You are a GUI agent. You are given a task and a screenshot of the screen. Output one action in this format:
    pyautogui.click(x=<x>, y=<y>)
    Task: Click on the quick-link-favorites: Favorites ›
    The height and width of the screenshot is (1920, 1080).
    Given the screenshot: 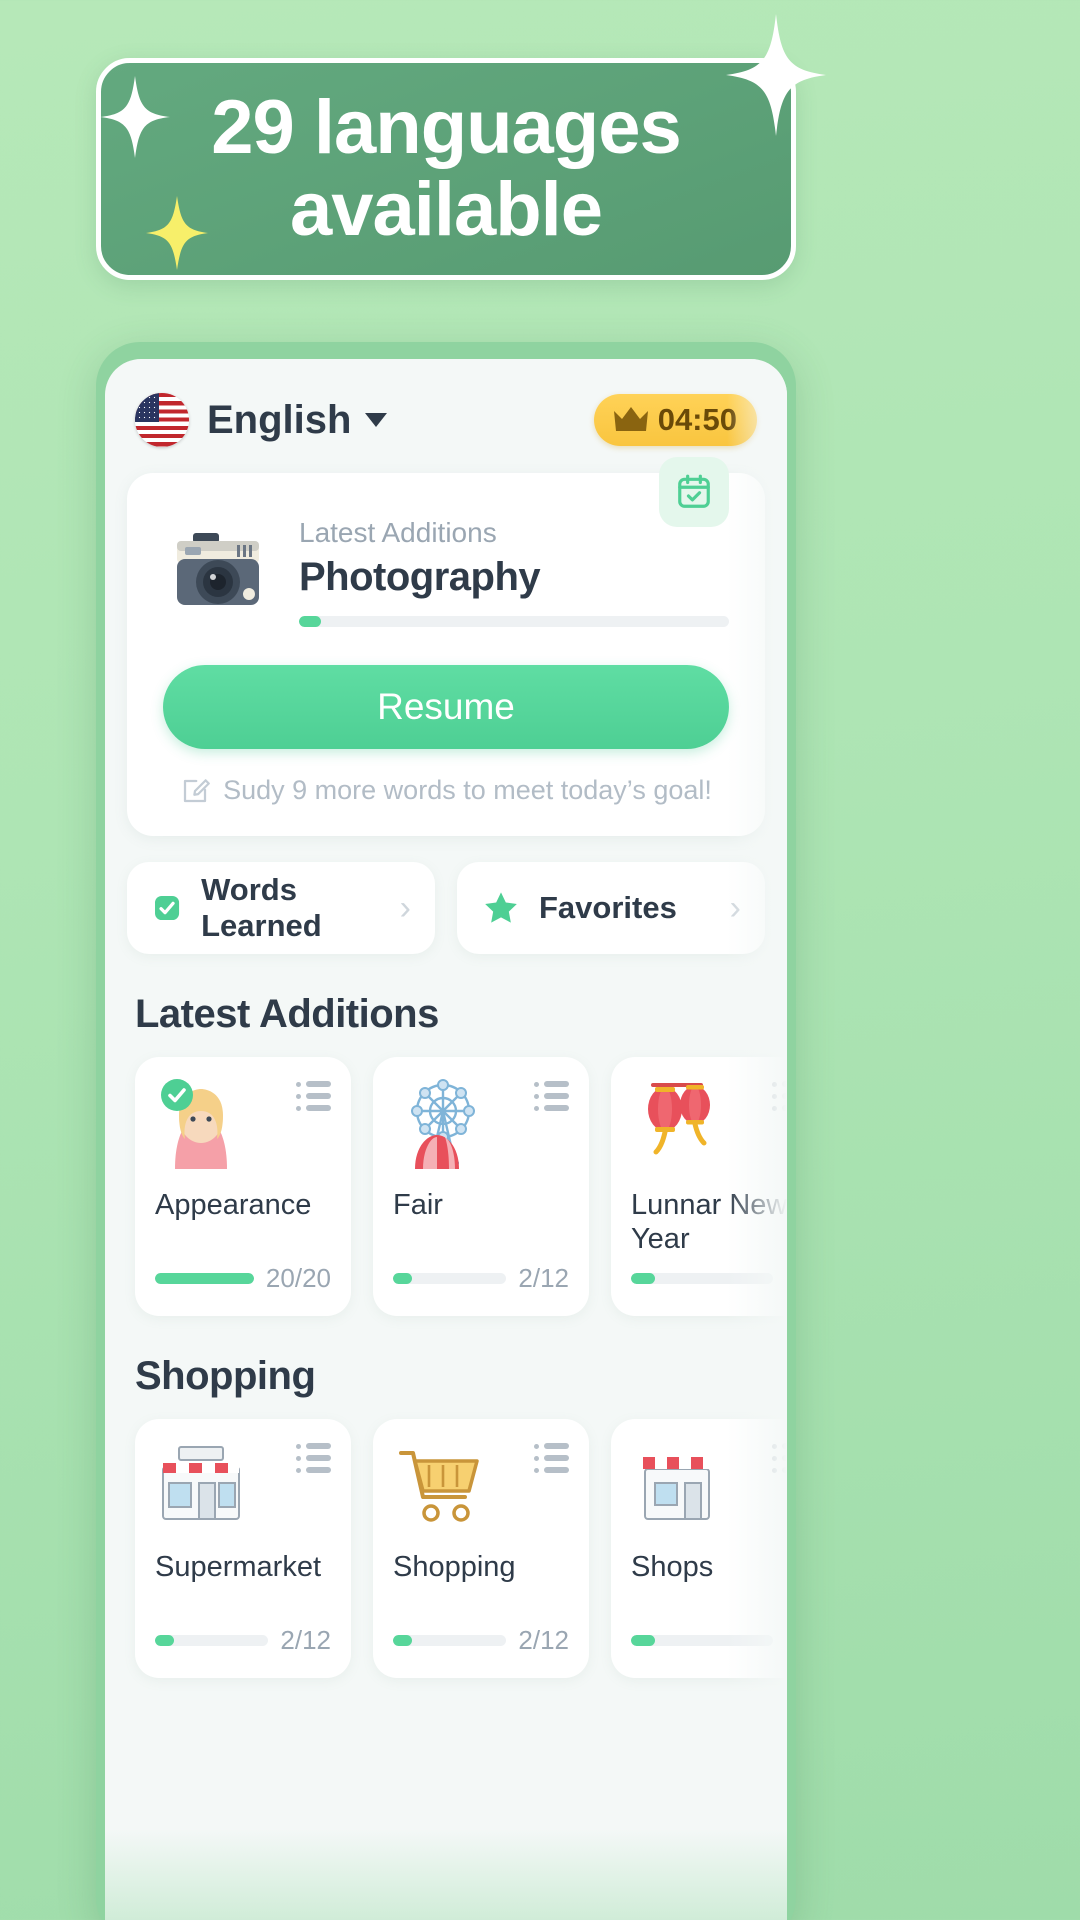 What is the action you would take?
    pyautogui.click(x=611, y=908)
    